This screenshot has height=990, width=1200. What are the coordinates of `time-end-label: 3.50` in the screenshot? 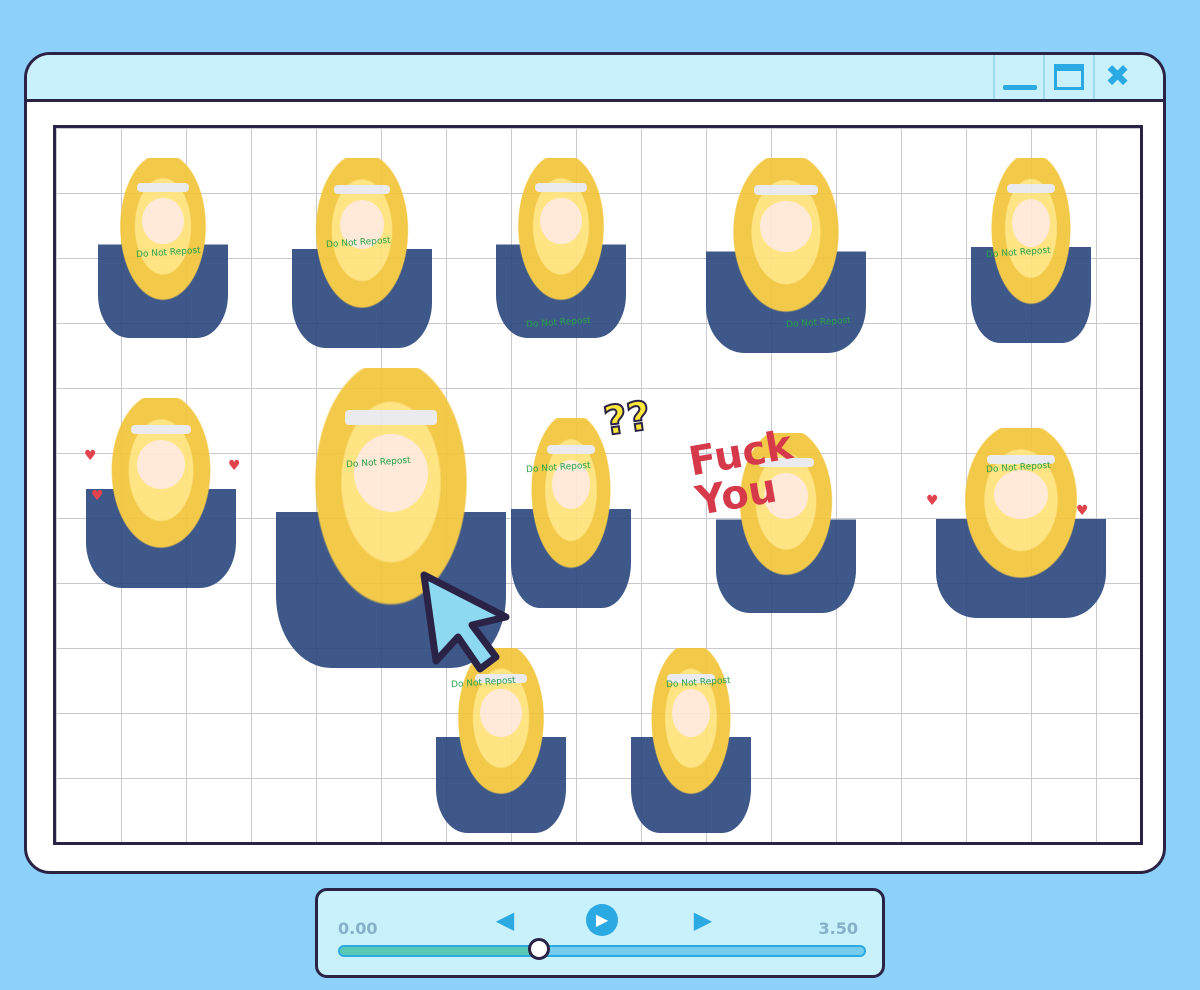 It's located at (838, 928).